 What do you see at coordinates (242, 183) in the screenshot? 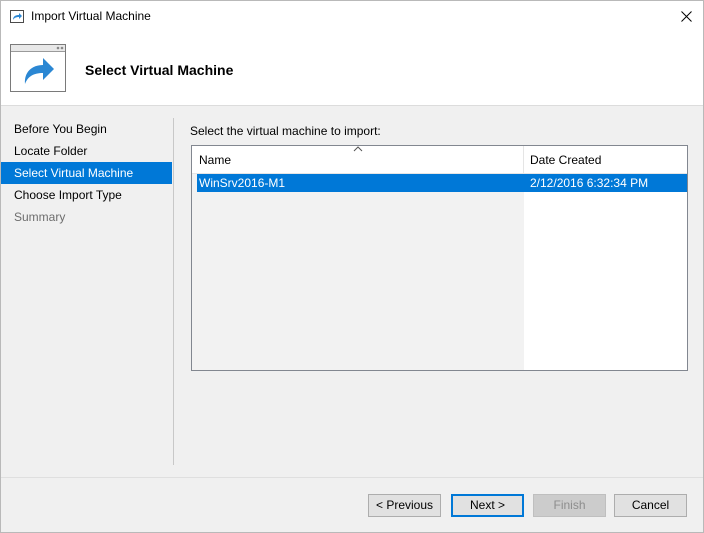
I see `vm-name-cell: WinSrv2016-M1` at bounding box center [242, 183].